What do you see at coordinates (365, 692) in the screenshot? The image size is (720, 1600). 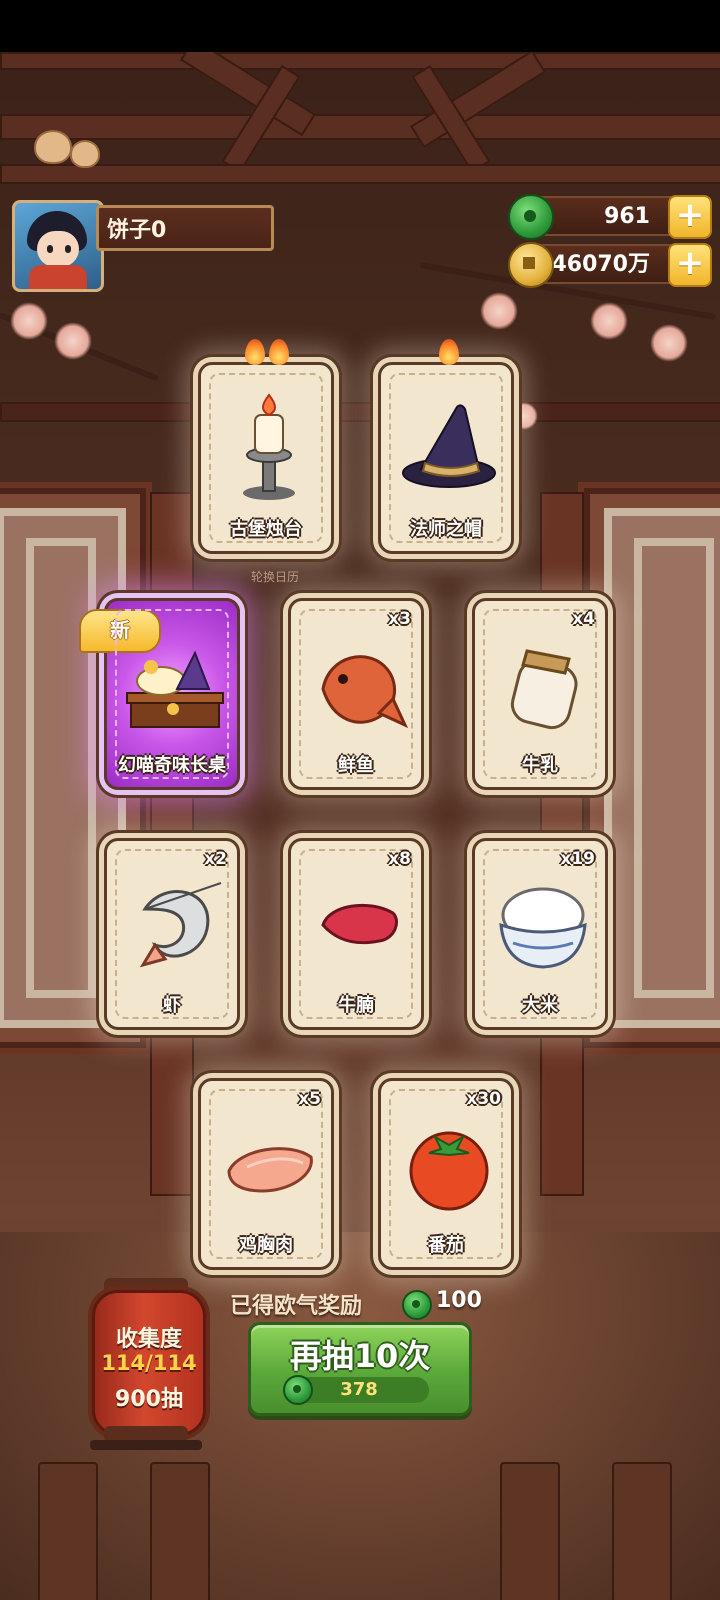 I see `fish-icon` at bounding box center [365, 692].